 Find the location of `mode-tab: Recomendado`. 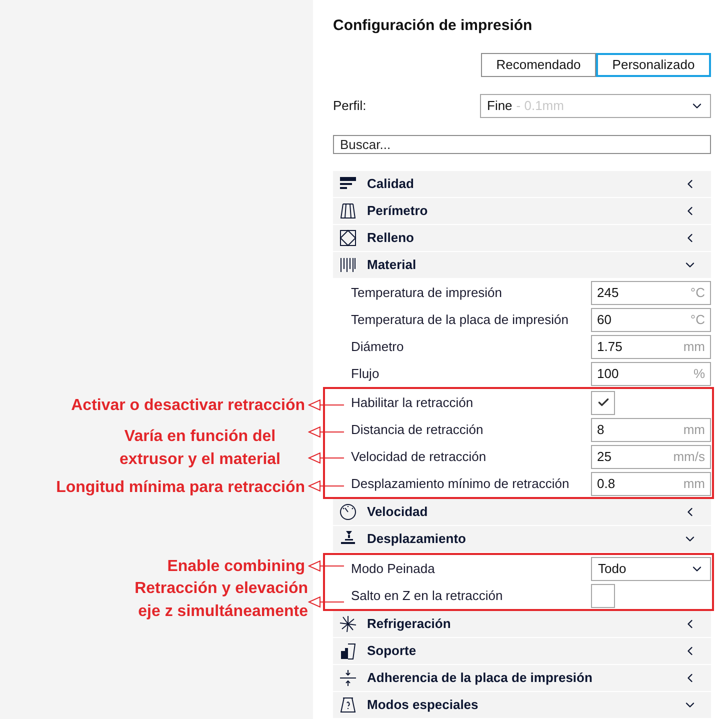

mode-tab: Recomendado is located at coordinates (538, 64).